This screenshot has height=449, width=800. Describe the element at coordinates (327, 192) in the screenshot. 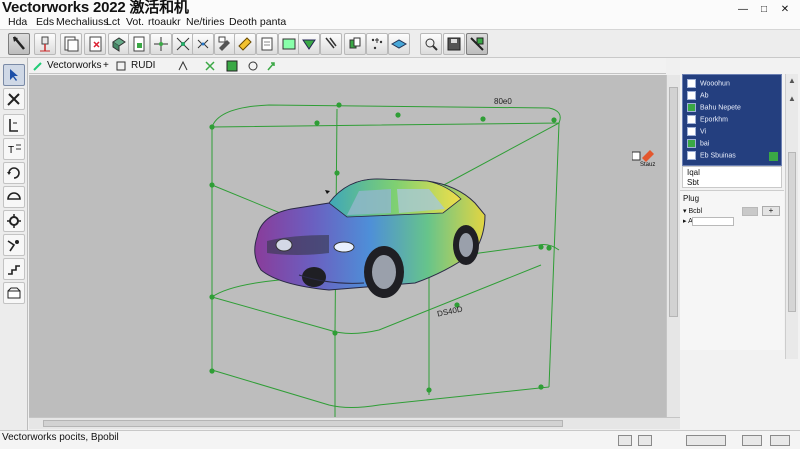

I see `cursor-icon` at that location.